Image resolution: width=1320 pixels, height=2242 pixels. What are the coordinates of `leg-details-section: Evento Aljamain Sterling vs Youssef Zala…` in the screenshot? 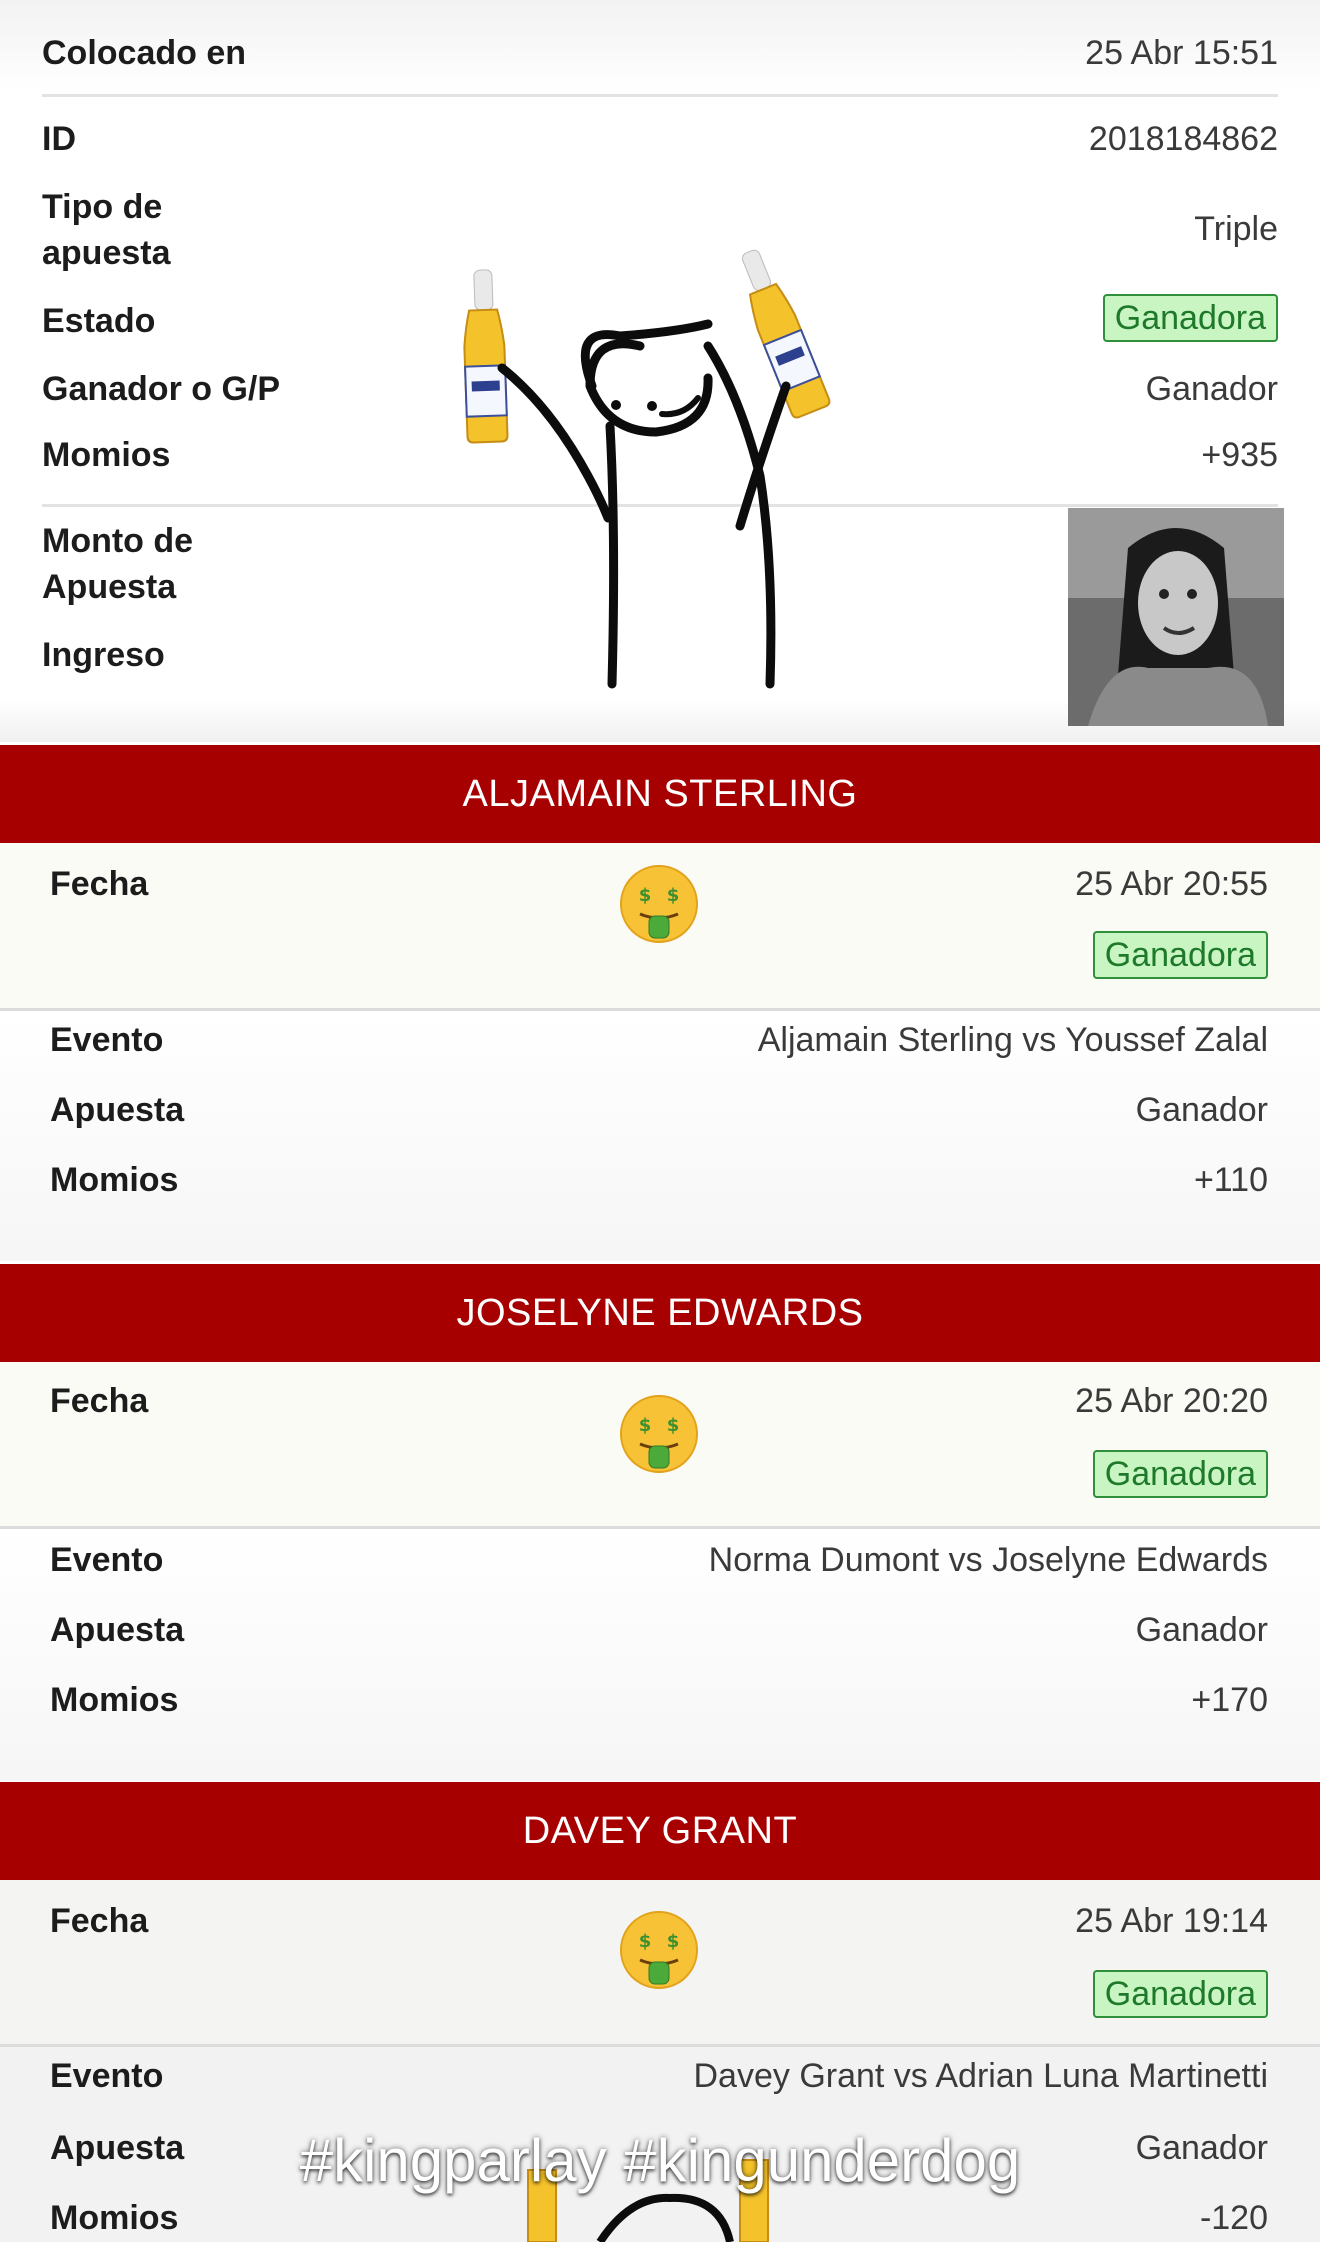 It's located at (660, 1136).